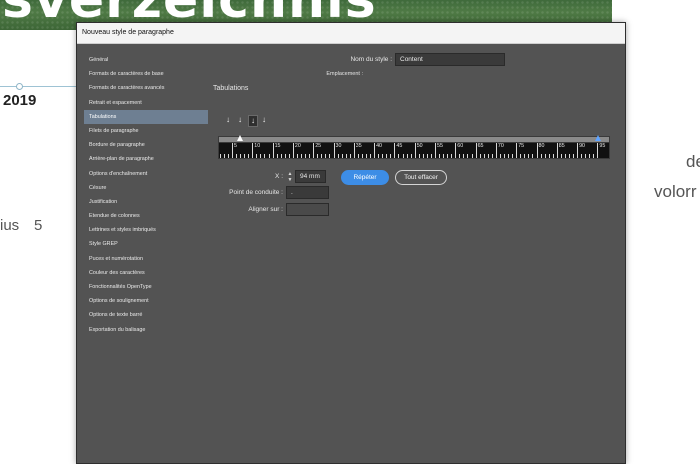  I want to click on ruler-tick-label: 85, so click(561, 146).